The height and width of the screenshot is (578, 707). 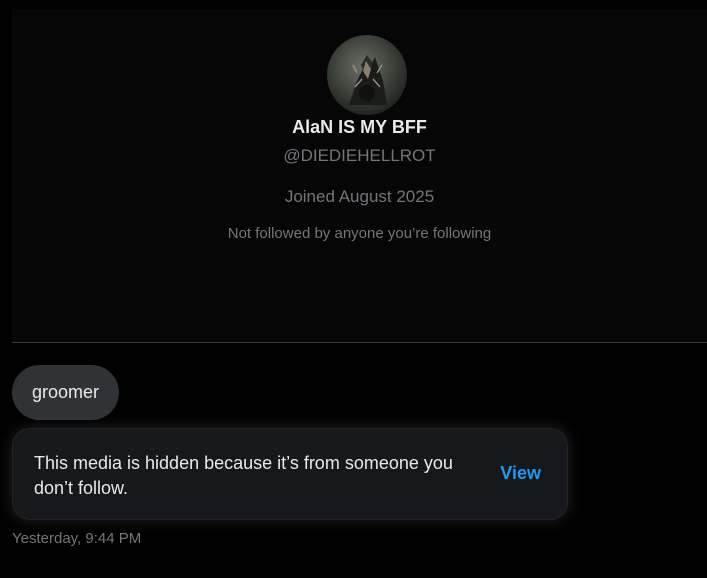 What do you see at coordinates (359, 127) in the screenshot?
I see `profile-display-name: AlaN IS MY BFF` at bounding box center [359, 127].